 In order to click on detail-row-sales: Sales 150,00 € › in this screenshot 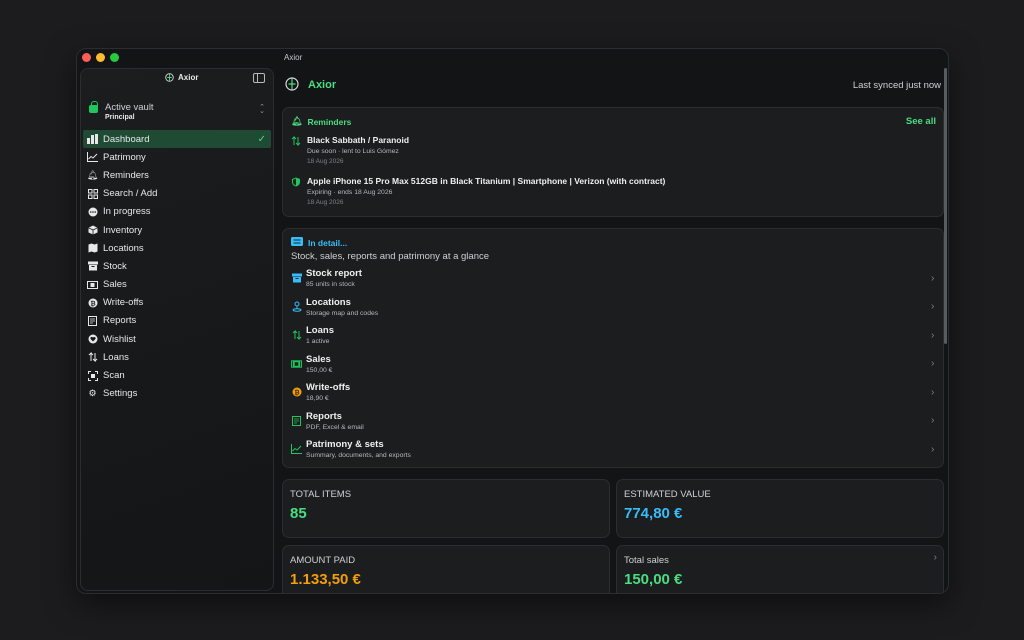, I will do `click(615, 364)`.